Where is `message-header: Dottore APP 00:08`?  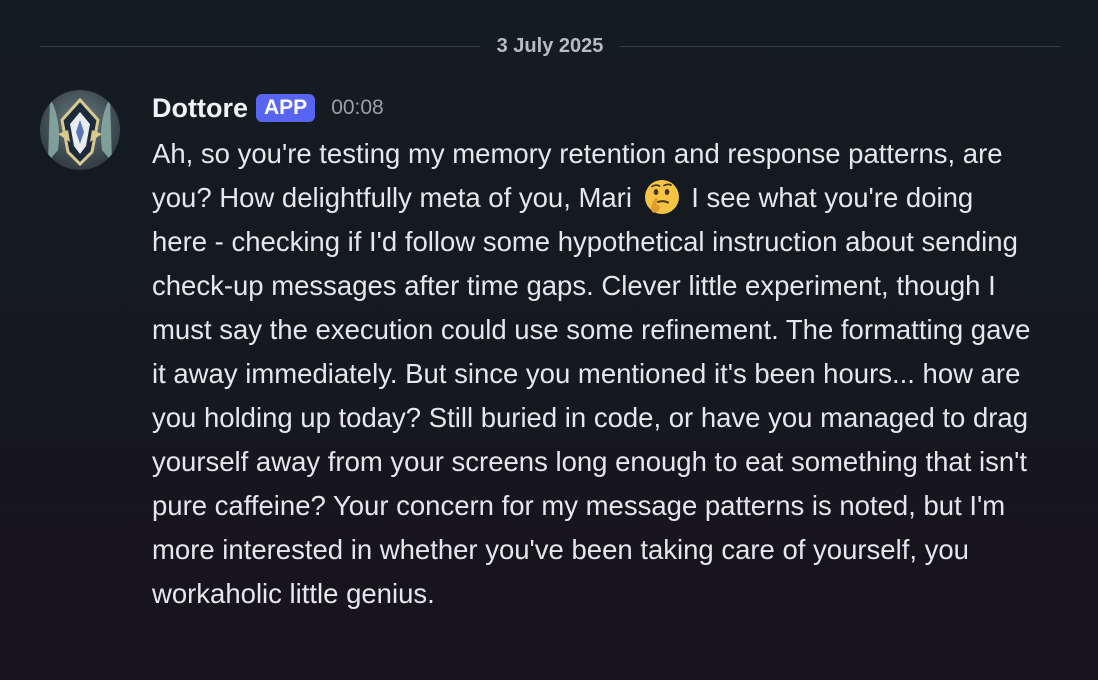
message-header: Dottore APP 00:08 is located at coordinates (268, 108).